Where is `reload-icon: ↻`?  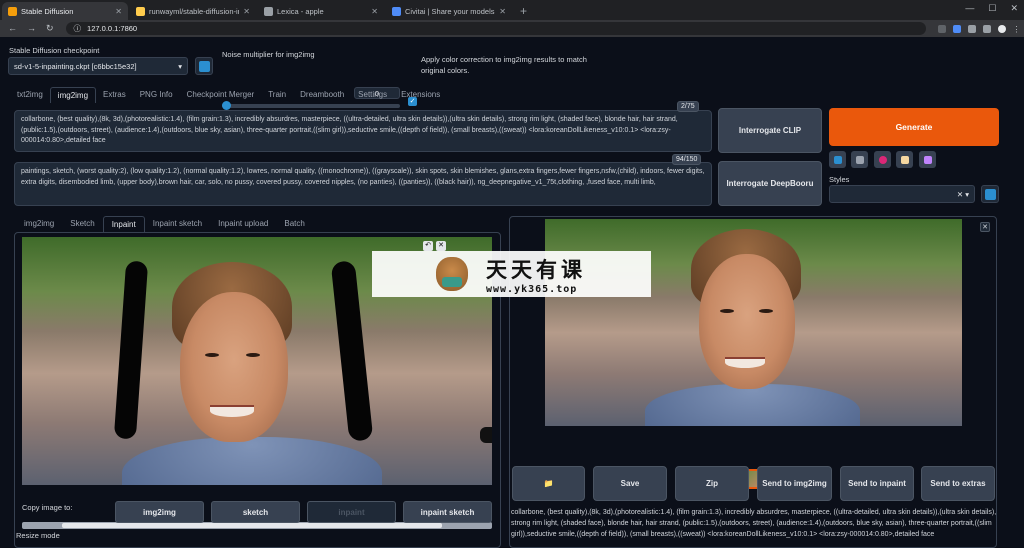
reload-icon: ↻ is located at coordinates (50, 28).